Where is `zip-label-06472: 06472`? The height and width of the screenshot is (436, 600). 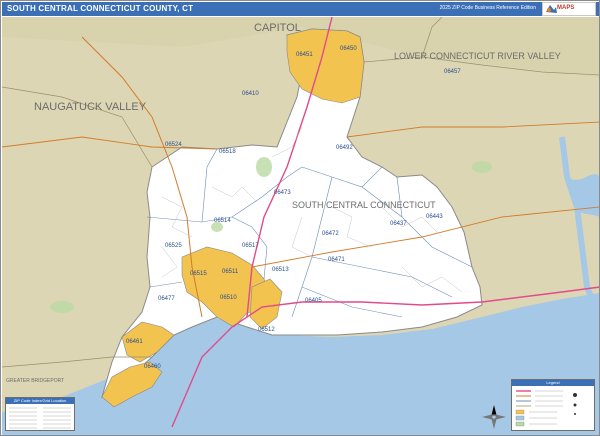
zip-label-06472: 06472 is located at coordinates (330, 234).